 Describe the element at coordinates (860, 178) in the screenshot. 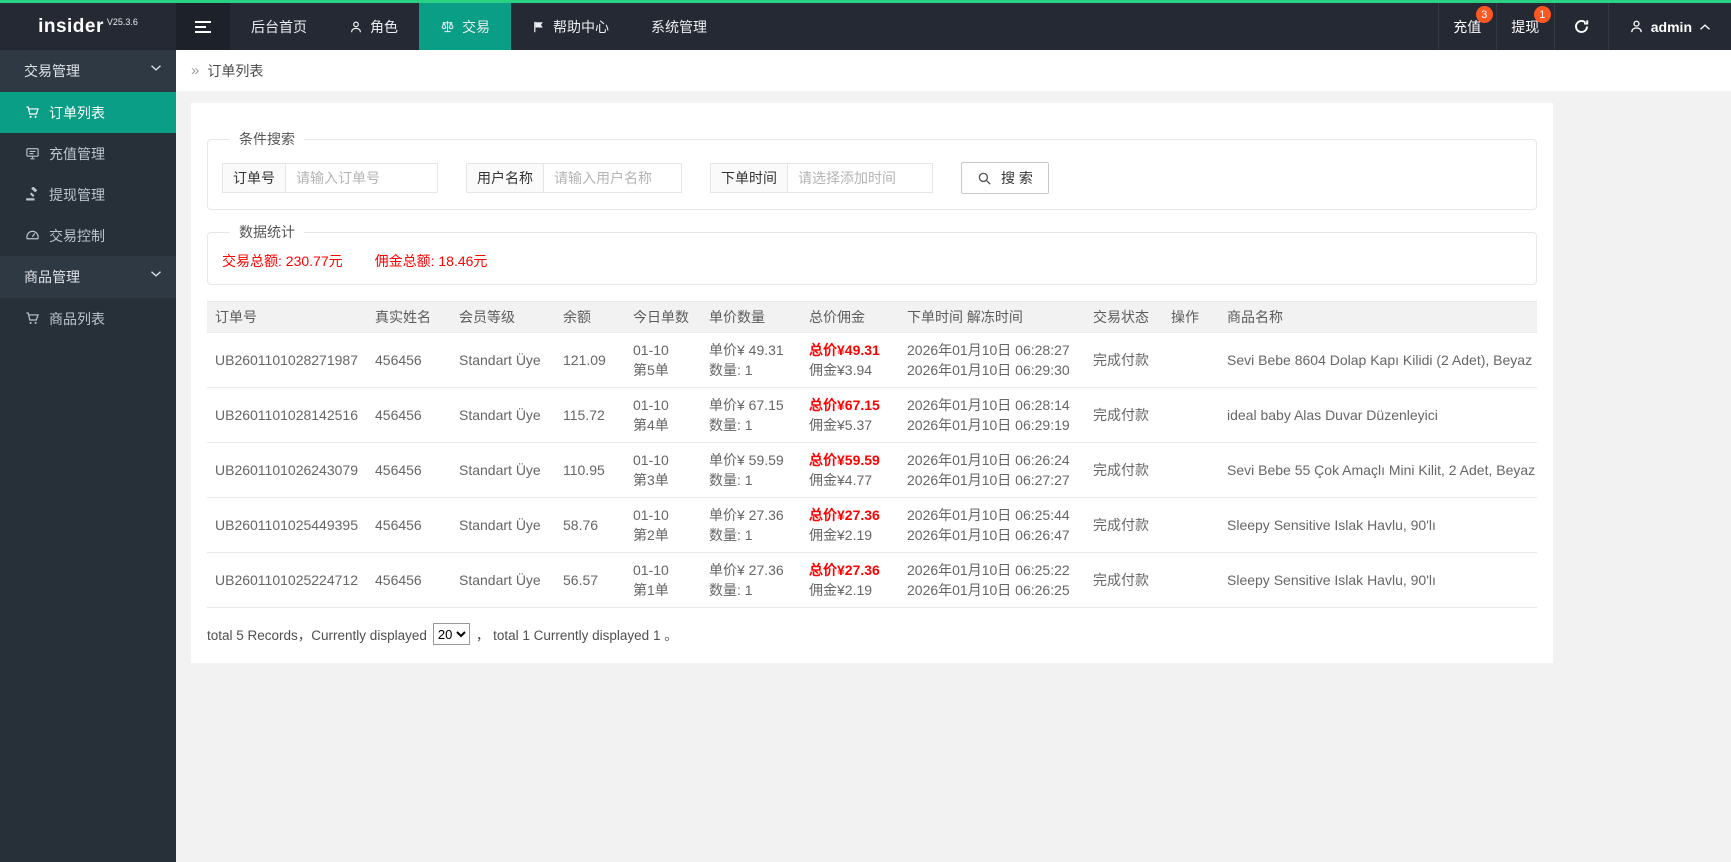

I see `order-time-input` at that location.